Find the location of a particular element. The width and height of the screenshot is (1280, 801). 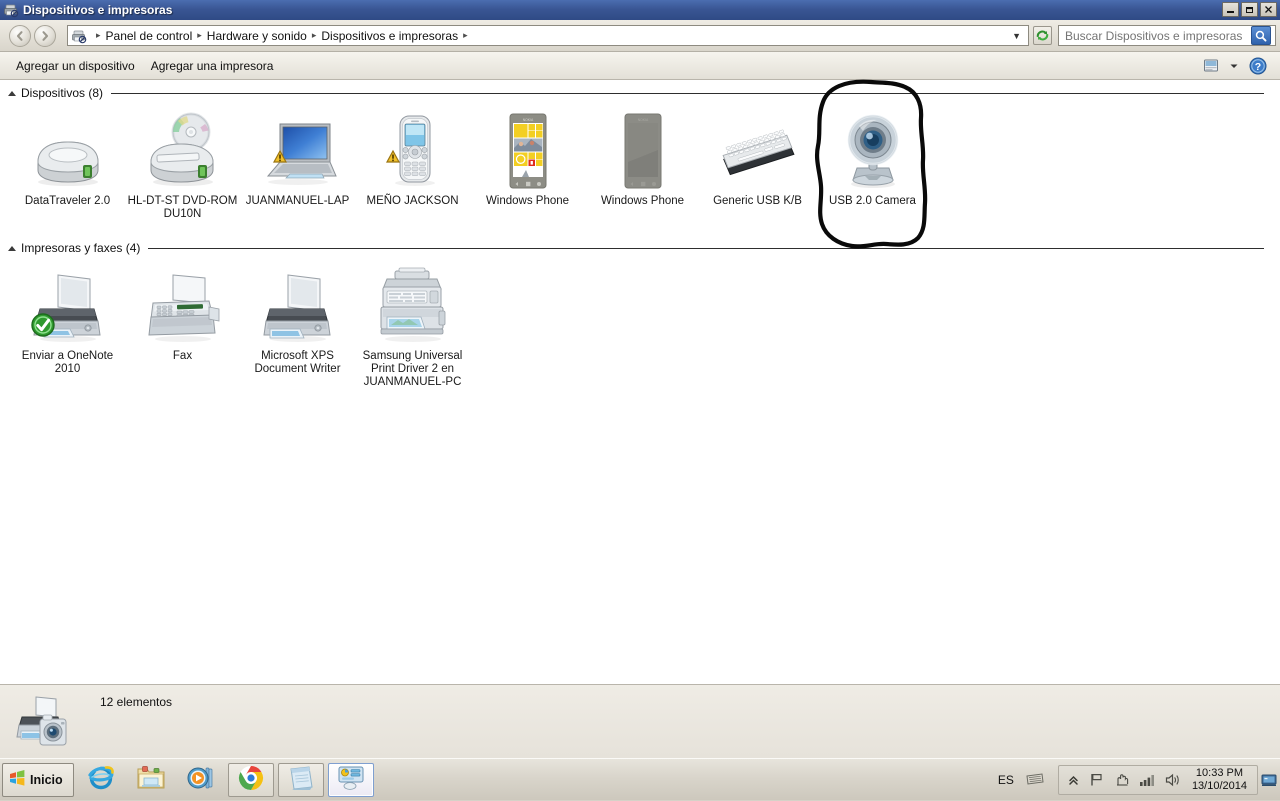

device-dvd-rom: HL-DT-ST DVD-ROM DU10N is located at coordinates (182, 164).